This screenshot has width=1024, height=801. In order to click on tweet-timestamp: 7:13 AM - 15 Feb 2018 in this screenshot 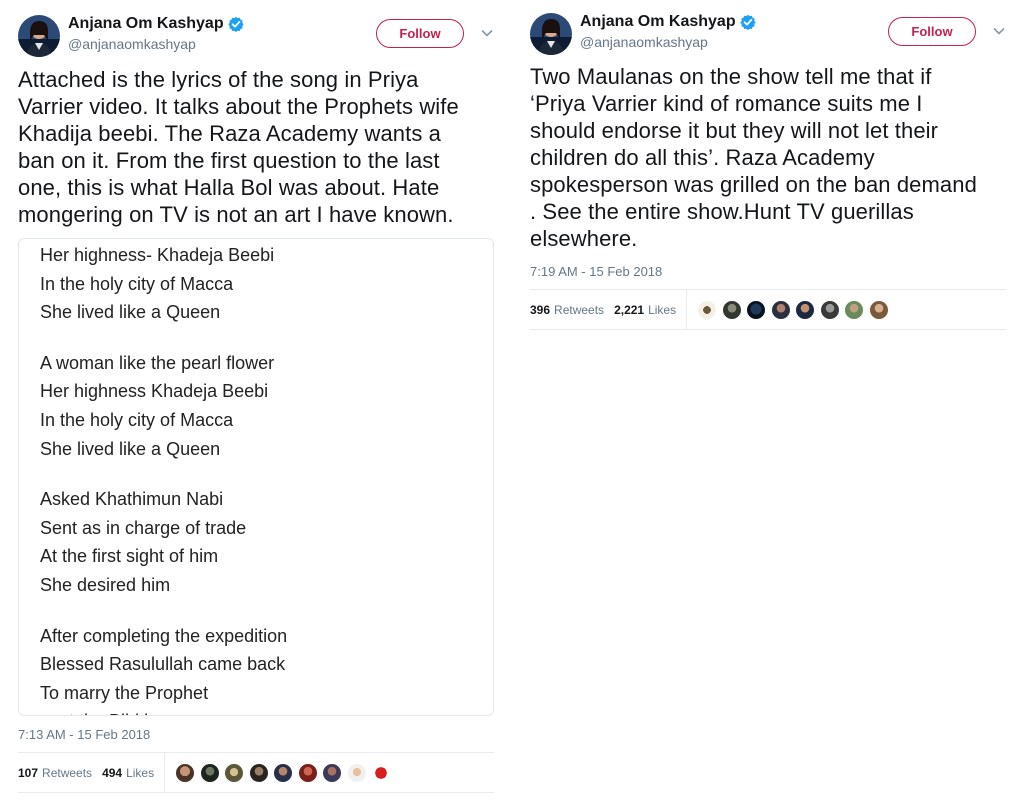, I will do `click(262, 734)`.